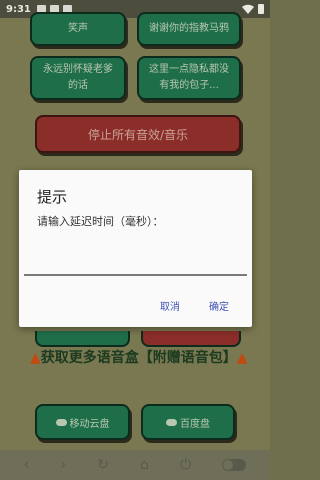 Image resolution: width=320 pixels, height=480 pixels. Describe the element at coordinates (135, 465) in the screenshot. I see `browser-nav-bar: ‹ › ↻ ⌂ ⏻` at that location.